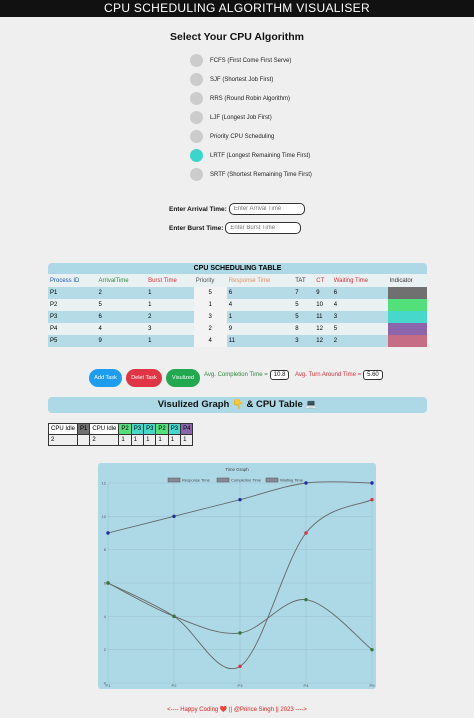 Image resolution: width=474 pixels, height=718 pixels. I want to click on app-header: CPU SCHEDULING ALGORITHM VISUALISER, so click(237, 8).